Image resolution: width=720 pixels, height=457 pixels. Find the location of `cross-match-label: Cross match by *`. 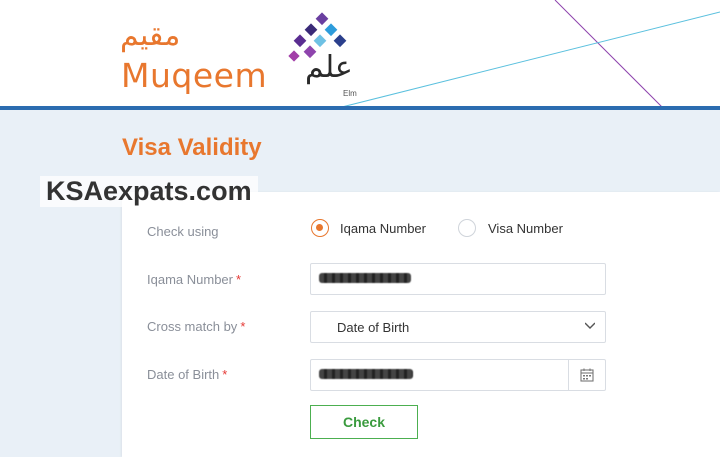

cross-match-label: Cross match by * is located at coordinates (196, 326).